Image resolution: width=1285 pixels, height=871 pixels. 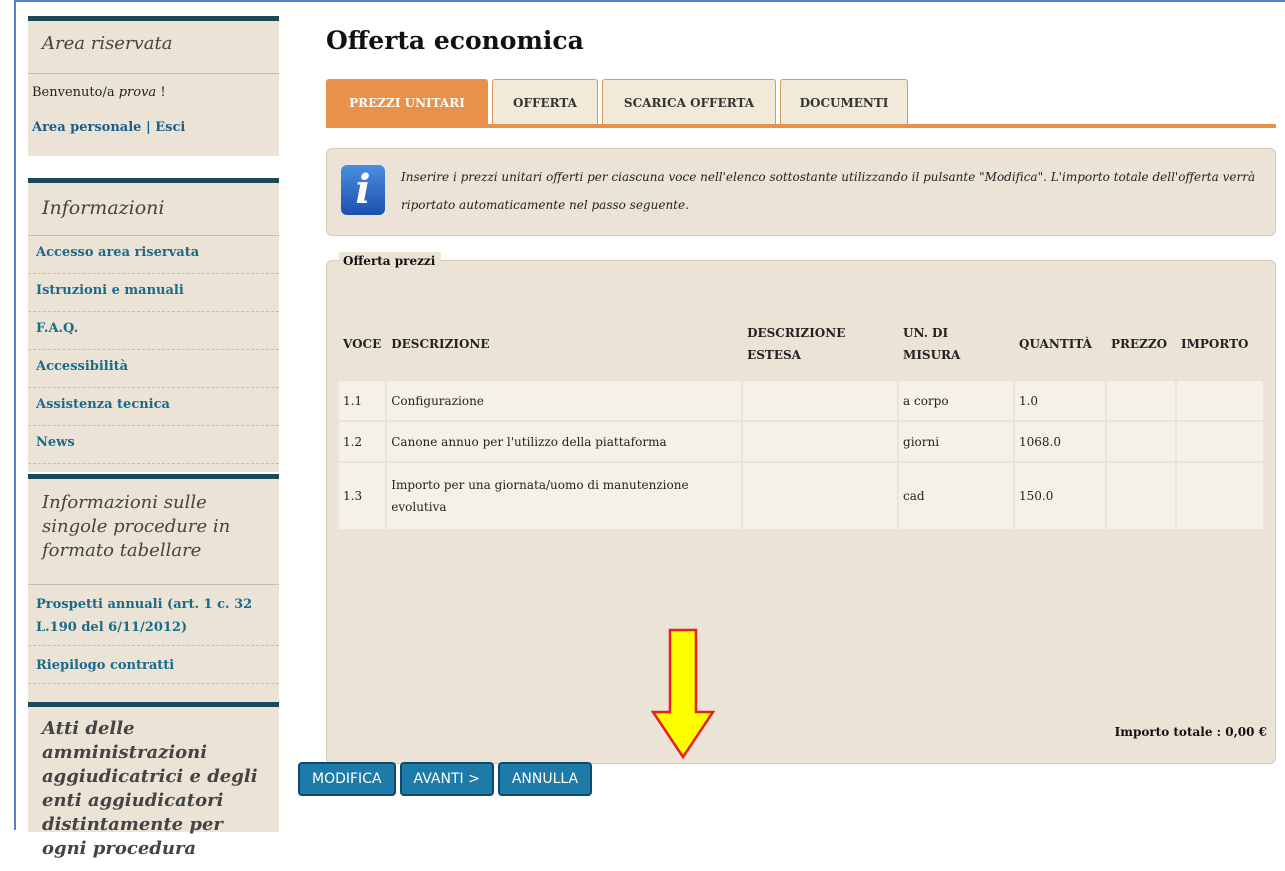 I want to click on info-icon: i, so click(x=363, y=190).